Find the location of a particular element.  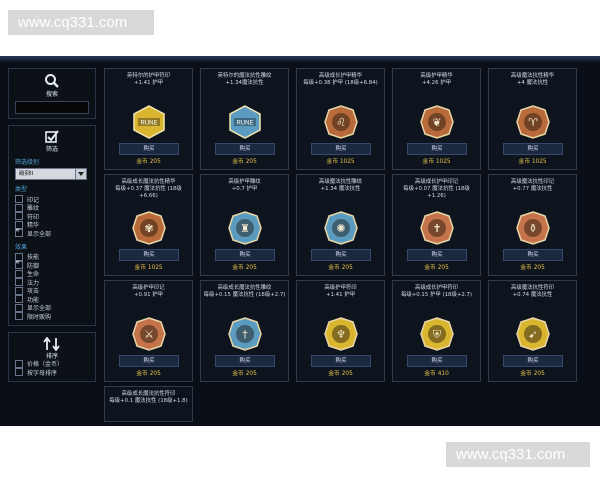

type-filter-option: 符印 is located at coordinates (52, 216).